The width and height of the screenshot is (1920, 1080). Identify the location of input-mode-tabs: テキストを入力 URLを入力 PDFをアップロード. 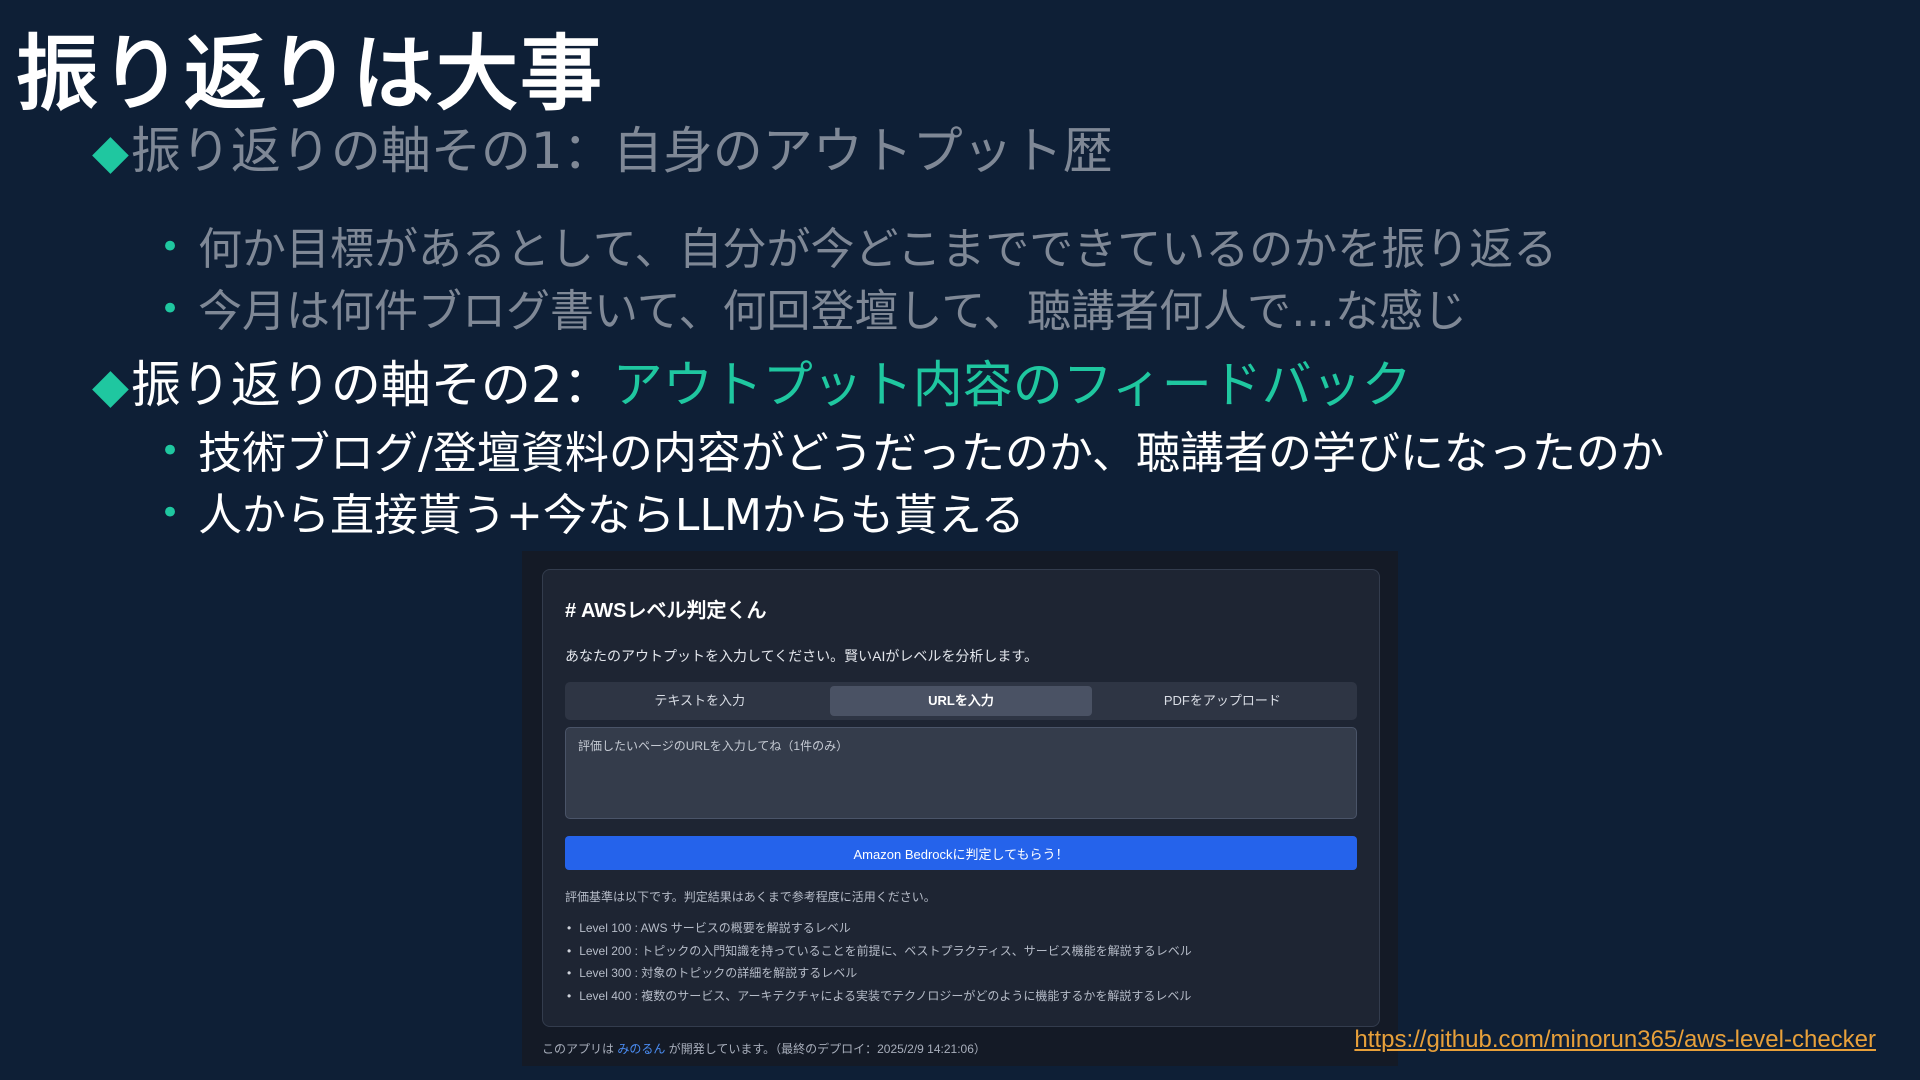
(961, 701).